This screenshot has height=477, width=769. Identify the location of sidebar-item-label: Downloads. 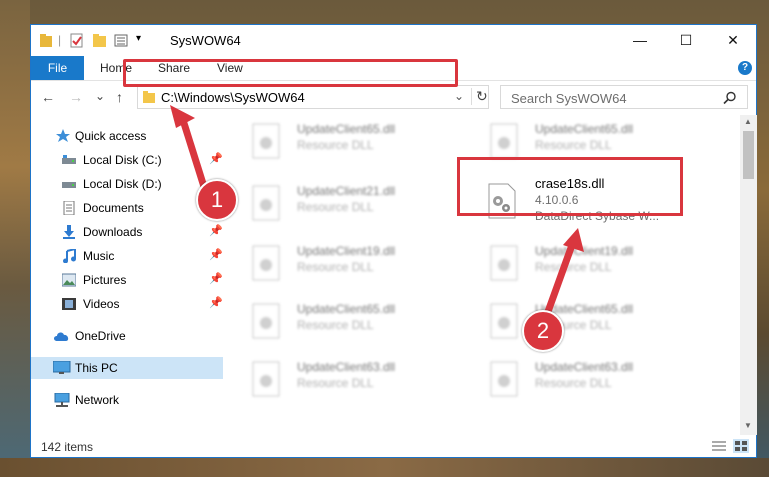
(113, 232).